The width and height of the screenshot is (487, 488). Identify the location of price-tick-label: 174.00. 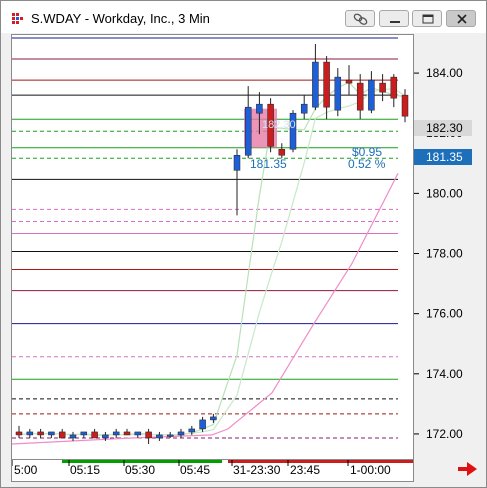
(444, 374).